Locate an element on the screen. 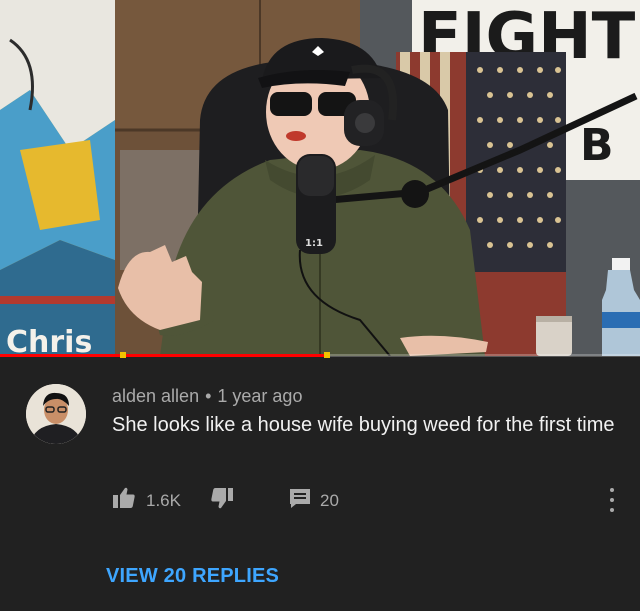 This screenshot has height=611, width=640. view-replies-button: VIEW 20 REPLIES is located at coordinates (192, 576).